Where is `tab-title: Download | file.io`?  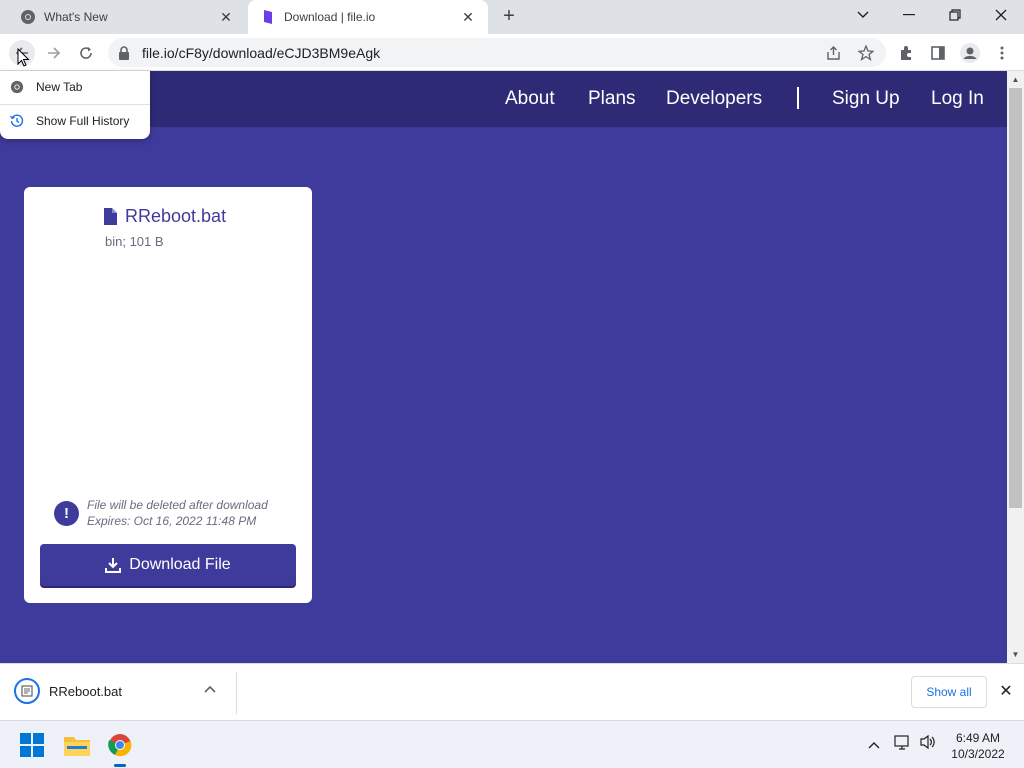 tab-title: Download | file.io is located at coordinates (330, 17).